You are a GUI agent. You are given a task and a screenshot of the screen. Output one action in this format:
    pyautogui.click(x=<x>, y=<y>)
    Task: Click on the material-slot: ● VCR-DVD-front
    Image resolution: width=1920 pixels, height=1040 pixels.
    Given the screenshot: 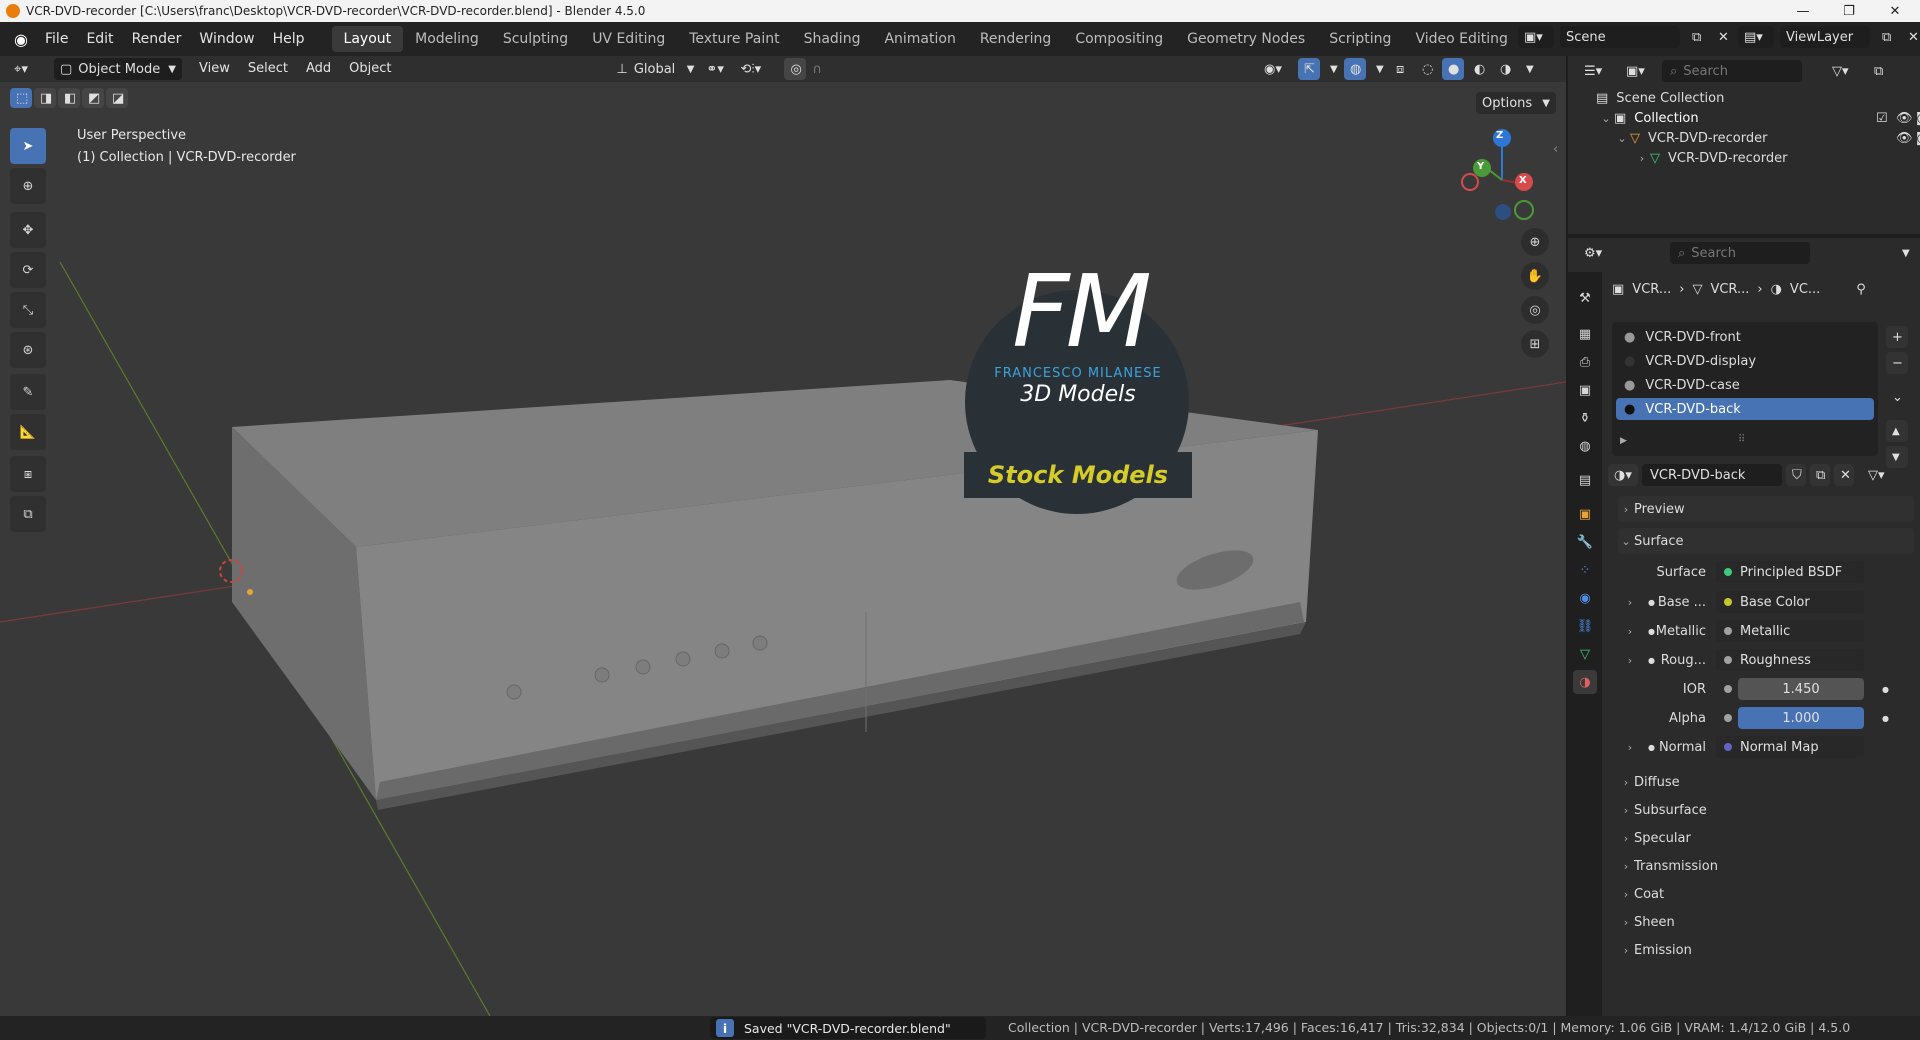 What is the action you would take?
    pyautogui.click(x=1745, y=337)
    